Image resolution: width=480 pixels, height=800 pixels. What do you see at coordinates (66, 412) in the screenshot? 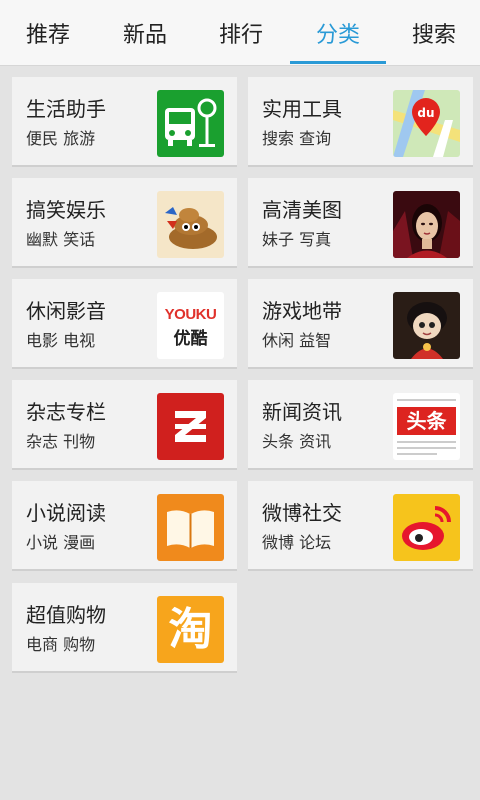
I see `category-title: 杂志专栏` at bounding box center [66, 412].